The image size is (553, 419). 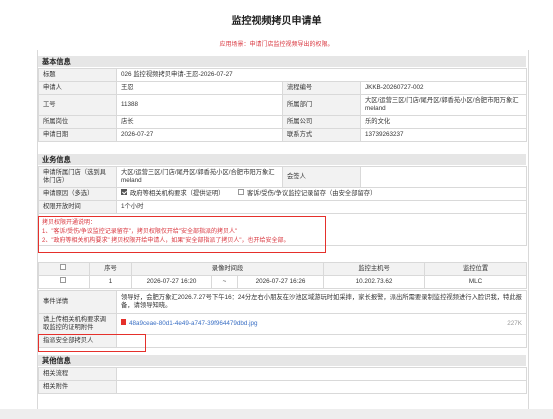 What do you see at coordinates (321, 122) in the screenshot?
I see `company-label: 所属公司` at bounding box center [321, 122].